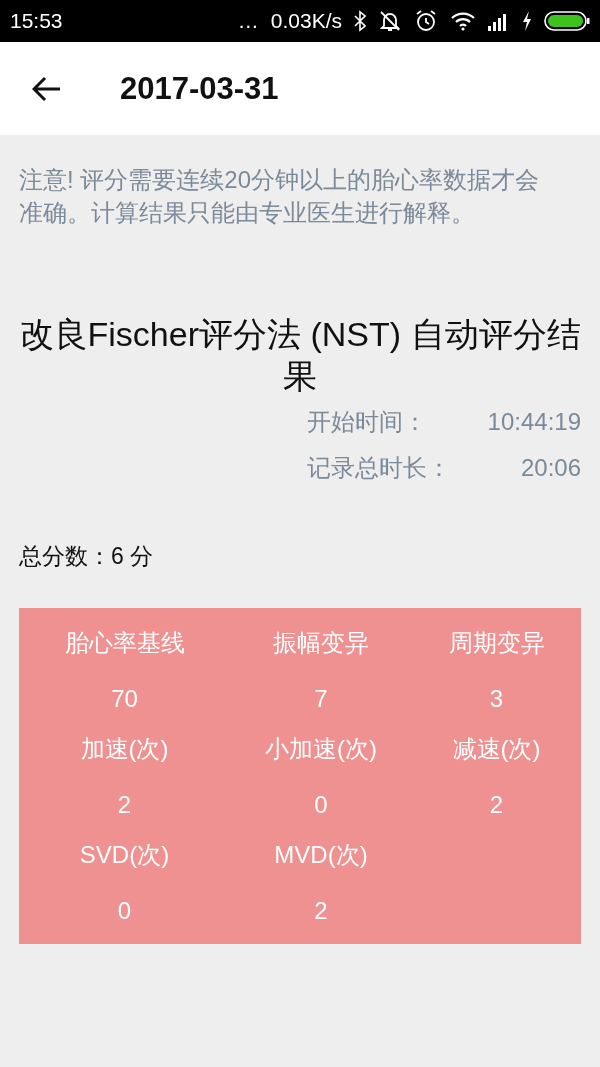 The height and width of the screenshot is (1067, 600). What do you see at coordinates (199, 88) in the screenshot?
I see `page-title: 2017-03-31` at bounding box center [199, 88].